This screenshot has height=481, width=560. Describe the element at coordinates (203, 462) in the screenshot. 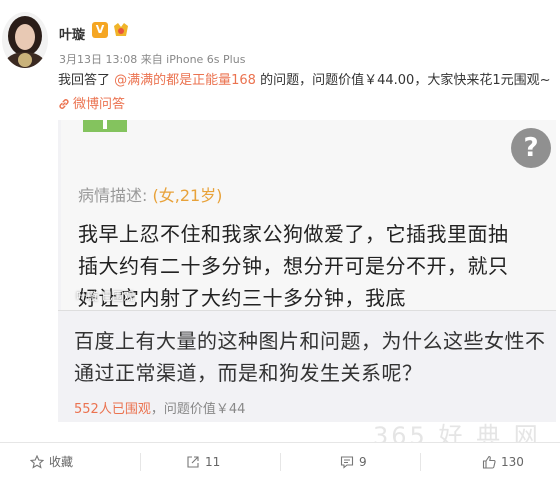

I see `repost-button: 11` at that location.